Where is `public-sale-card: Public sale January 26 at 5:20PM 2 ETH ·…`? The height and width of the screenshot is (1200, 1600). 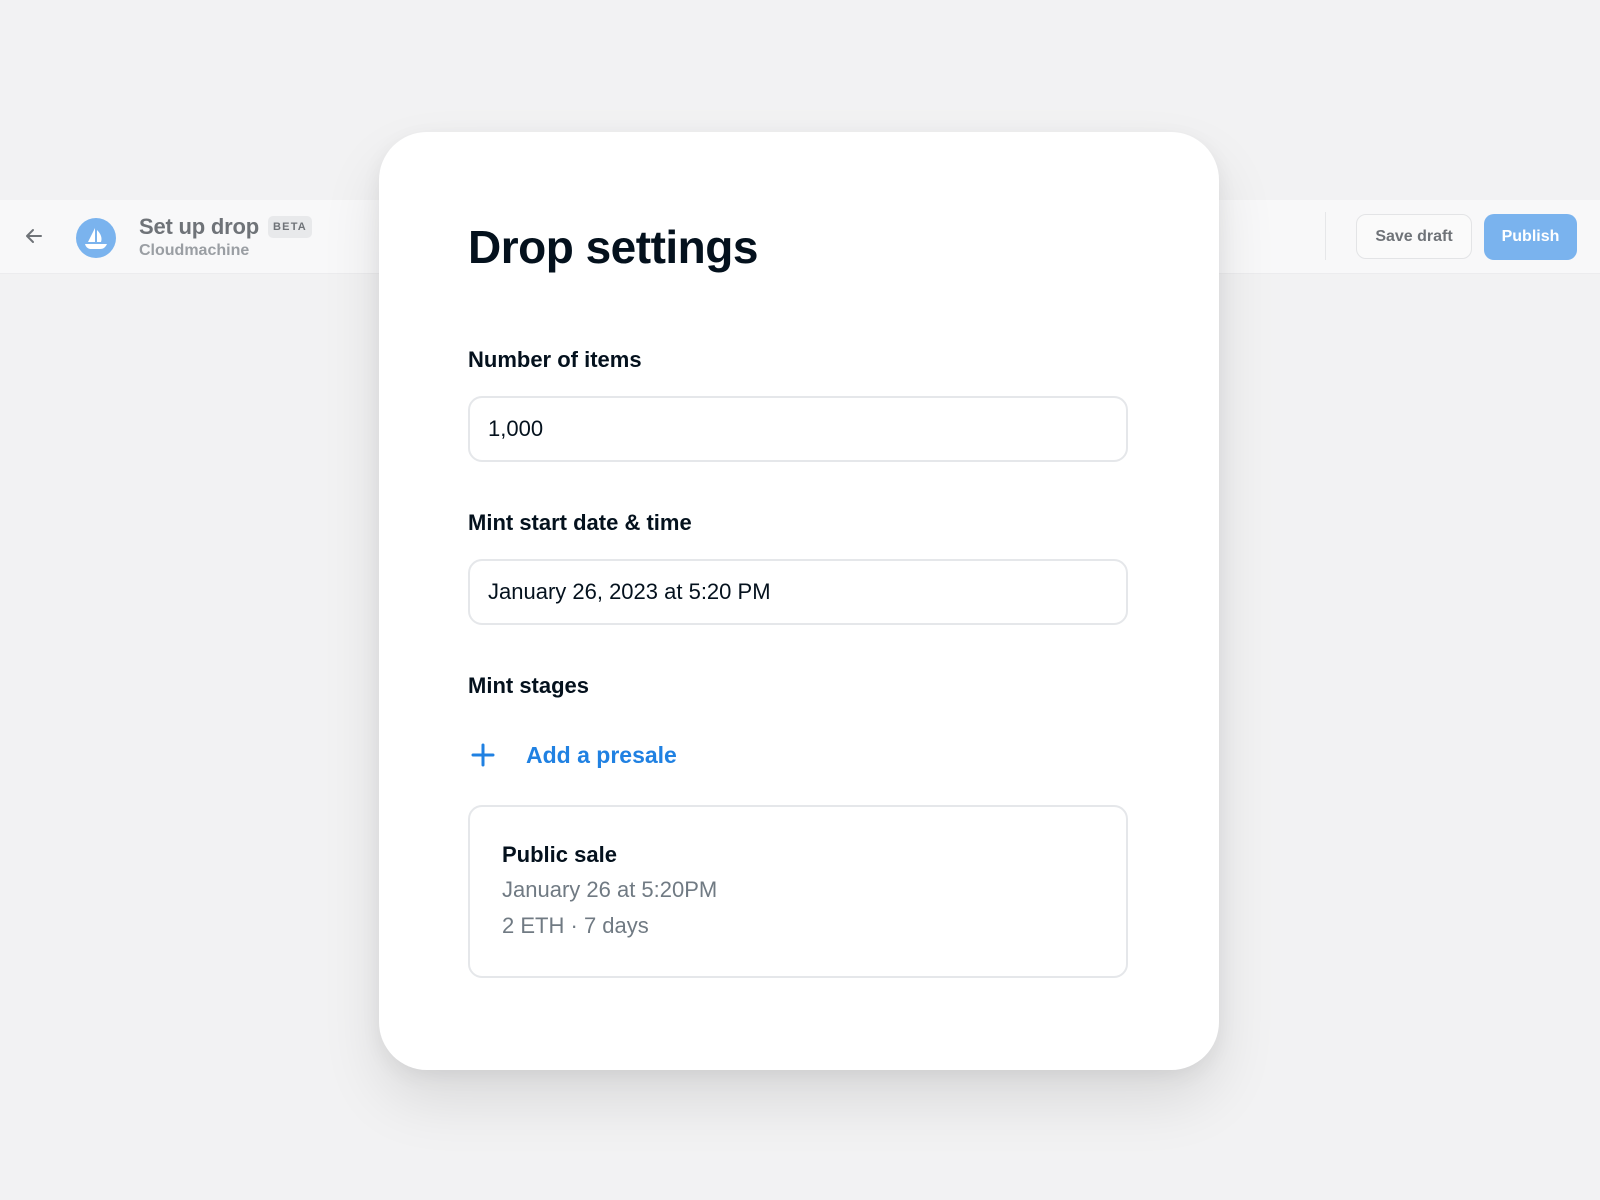
public-sale-card: Public sale January 26 at 5:20PM 2 ETH ·… is located at coordinates (798, 891).